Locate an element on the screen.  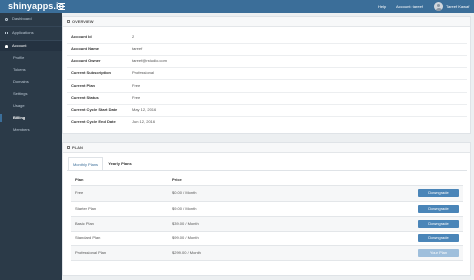
tabs-divider is located at coordinates (267, 170).